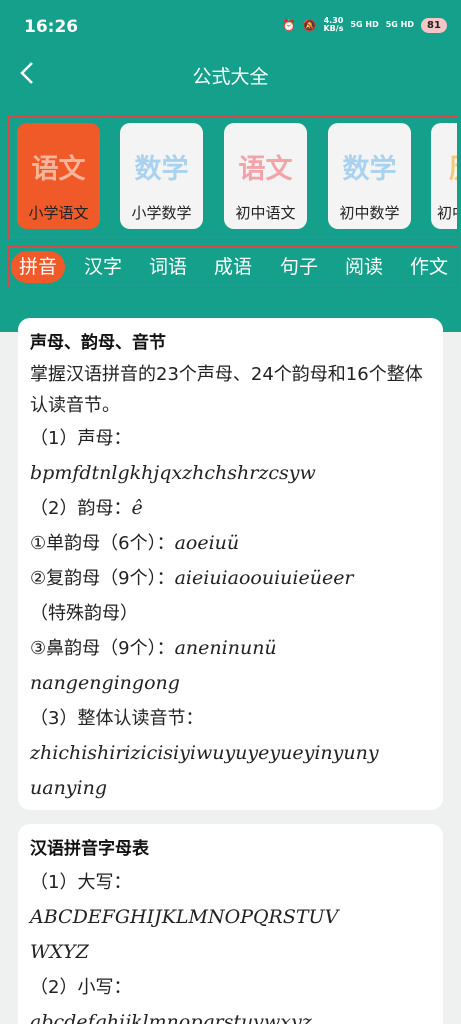 The height and width of the screenshot is (1024, 461). What do you see at coordinates (103, 267) in the screenshot?
I see `tab-hanzi: 汉字` at bounding box center [103, 267].